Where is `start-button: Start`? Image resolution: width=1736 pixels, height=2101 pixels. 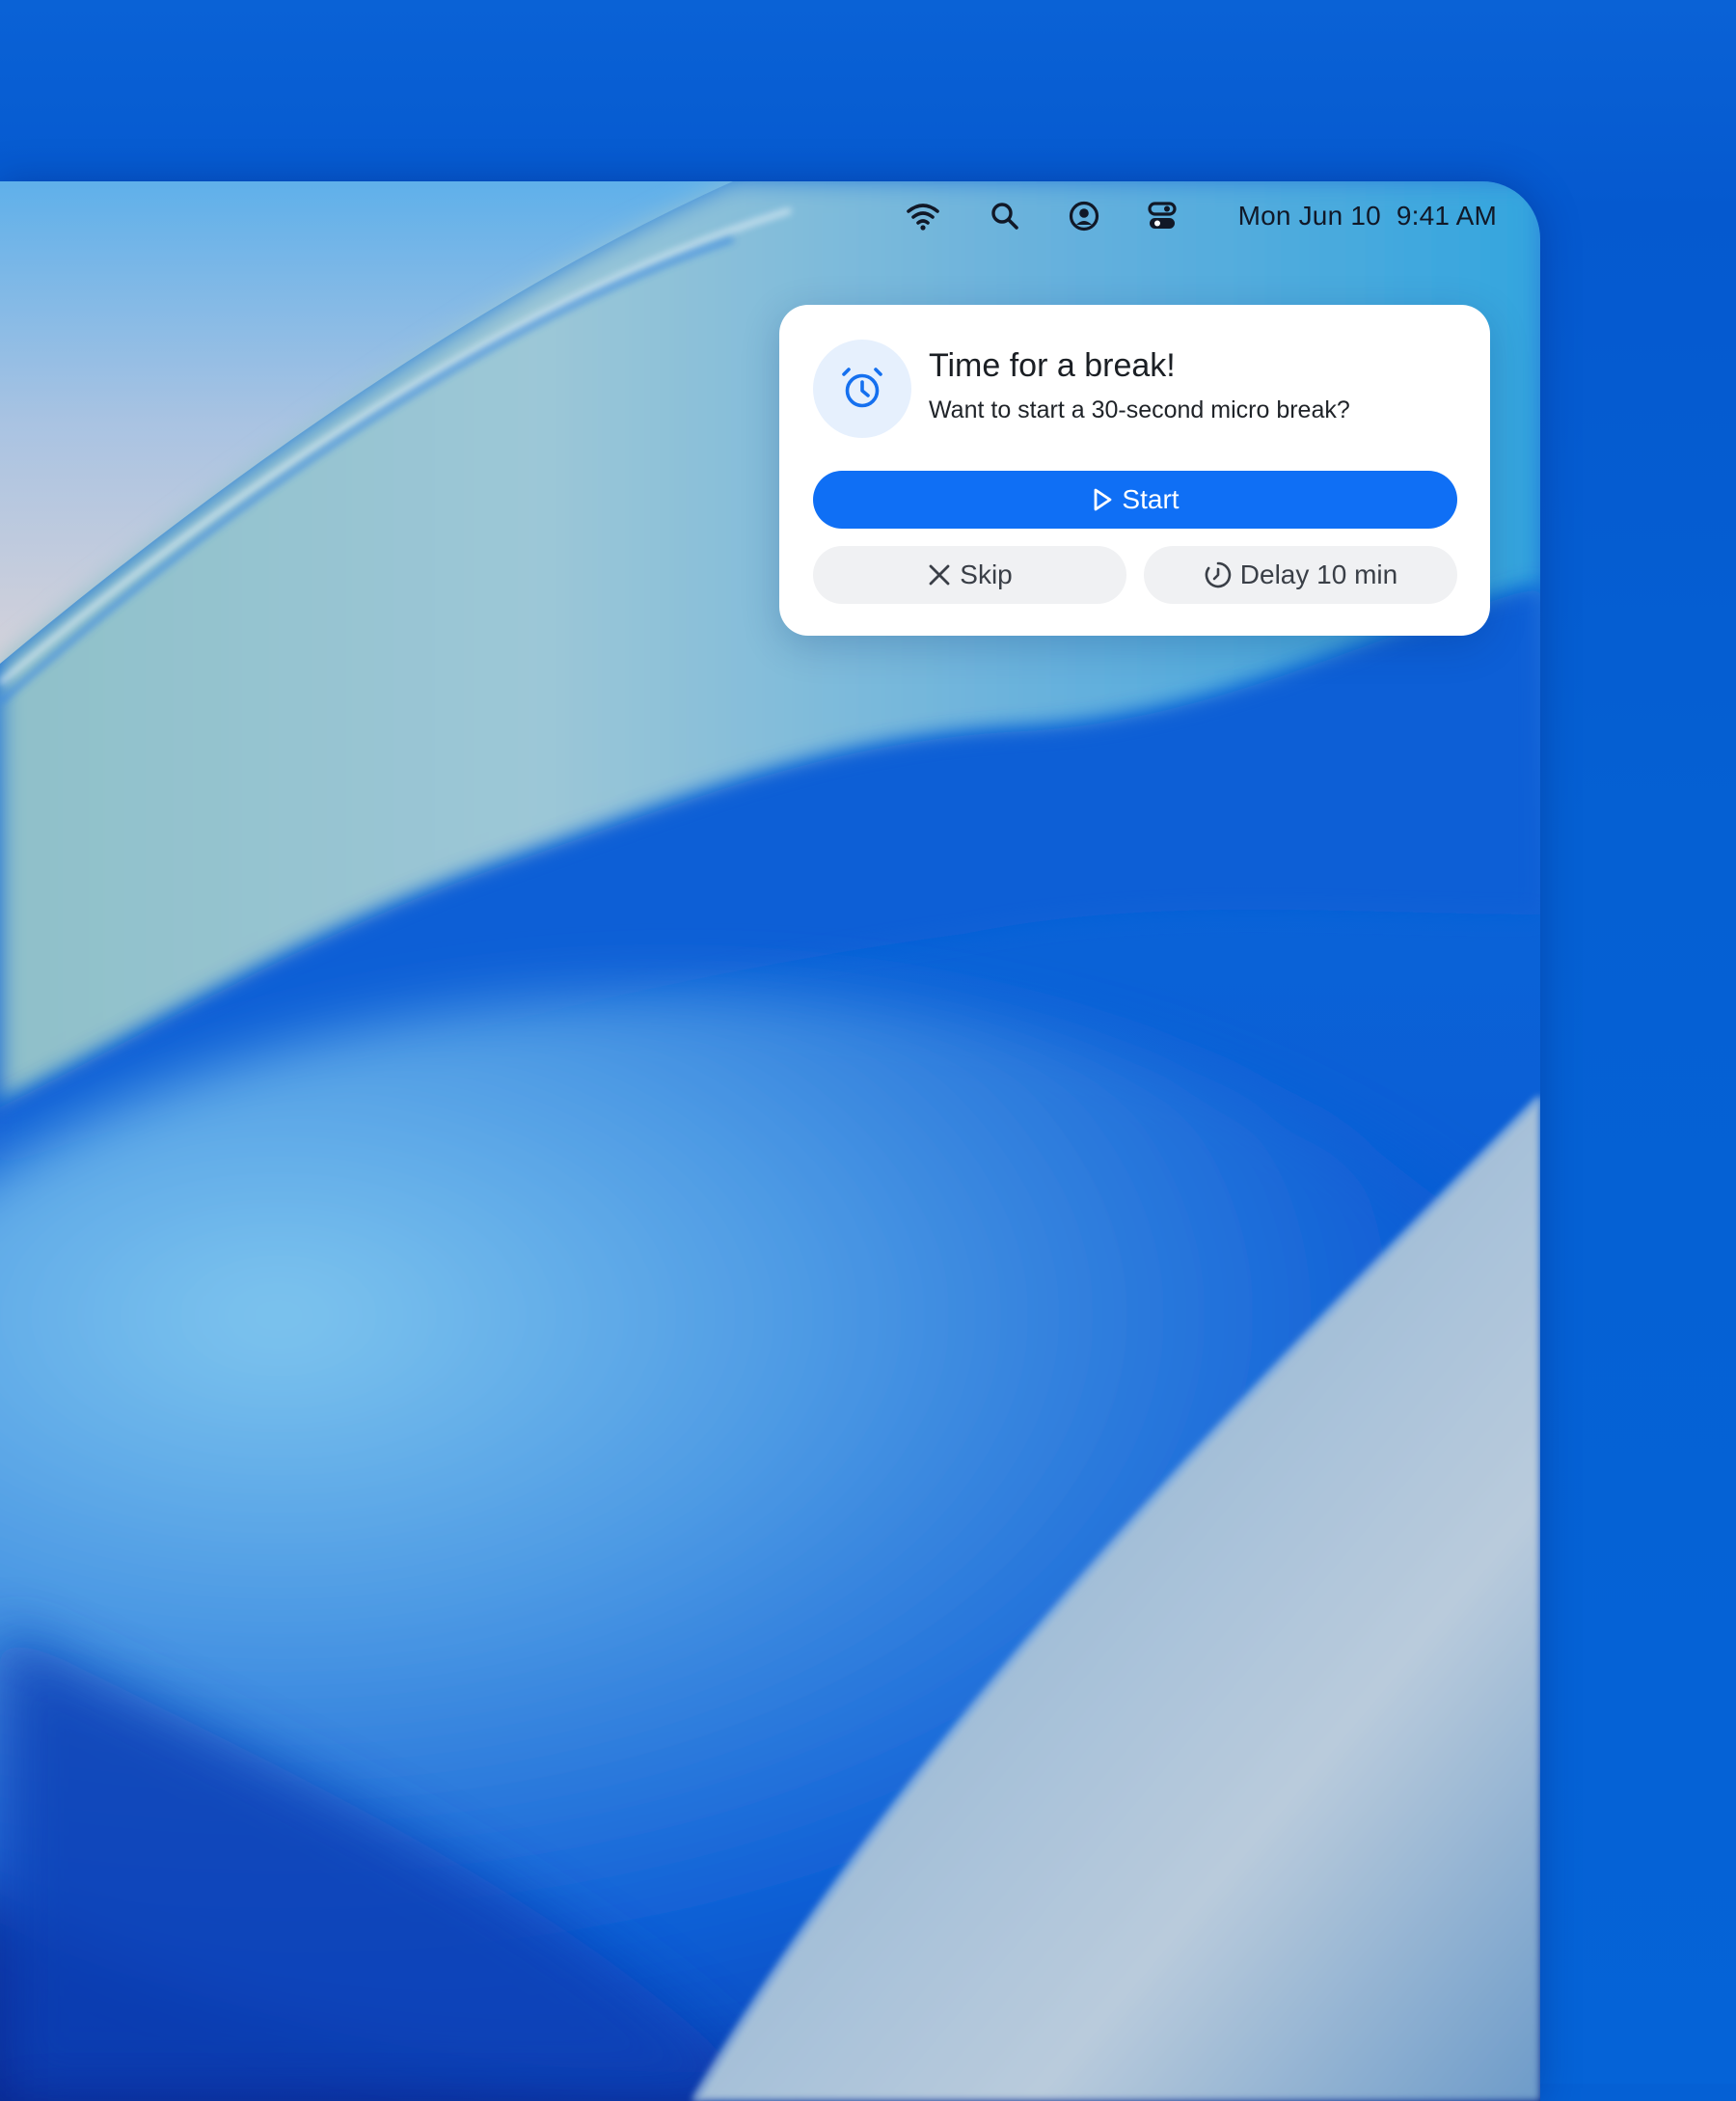
start-button: Start is located at coordinates (1135, 500).